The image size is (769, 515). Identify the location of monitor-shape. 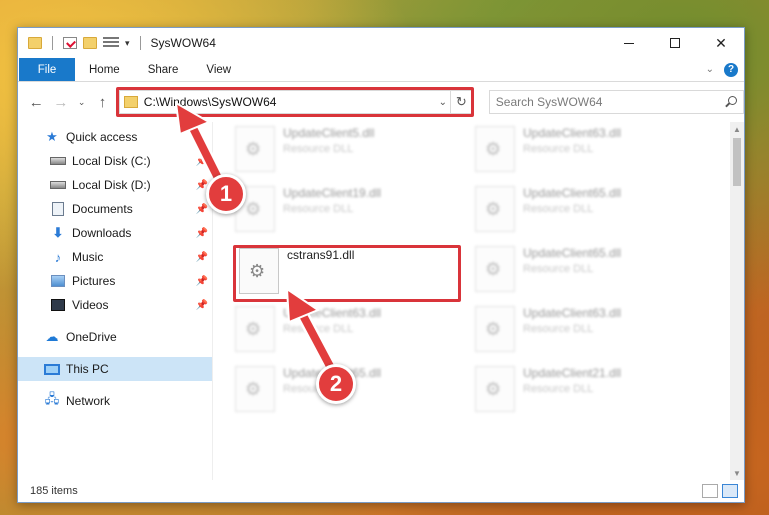
(52, 369).